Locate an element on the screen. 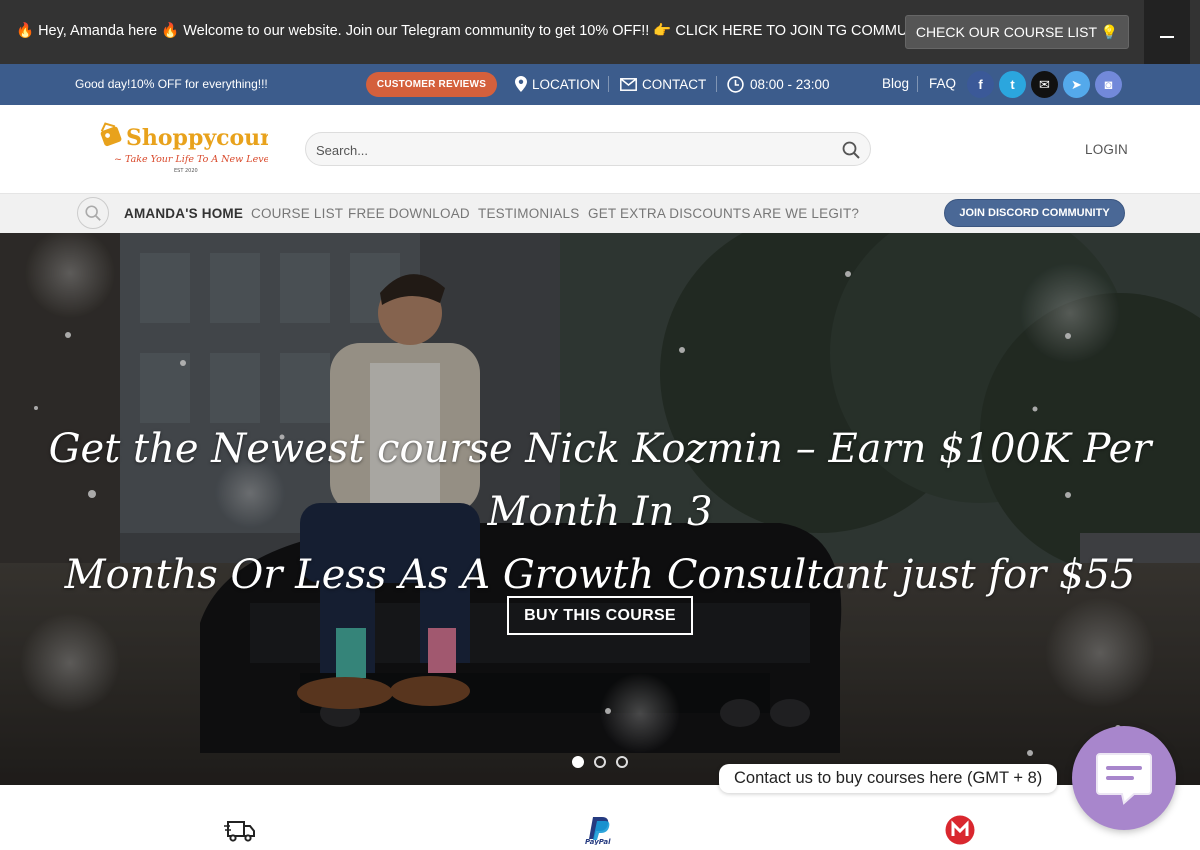  nav-item-amanda-s-home: AMANDA'S HOME is located at coordinates (183, 213).